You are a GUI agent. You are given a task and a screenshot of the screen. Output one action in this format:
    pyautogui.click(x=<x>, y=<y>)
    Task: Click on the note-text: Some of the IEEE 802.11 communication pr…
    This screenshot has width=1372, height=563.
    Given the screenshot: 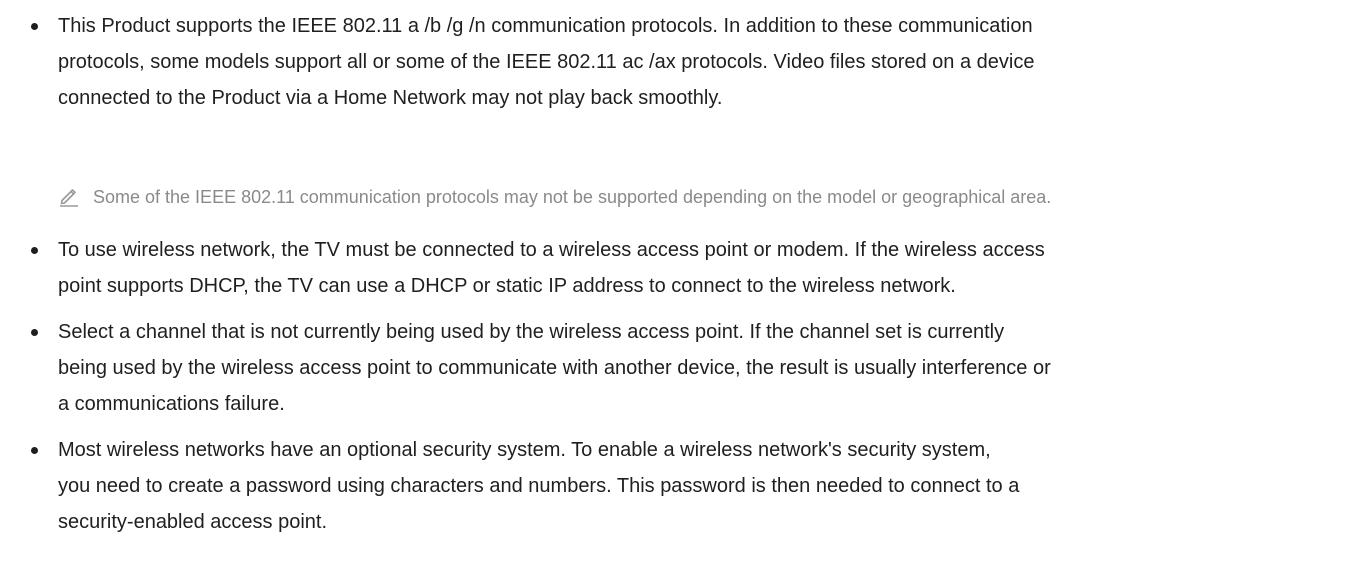 What is the action you would take?
    pyautogui.click(x=572, y=197)
    